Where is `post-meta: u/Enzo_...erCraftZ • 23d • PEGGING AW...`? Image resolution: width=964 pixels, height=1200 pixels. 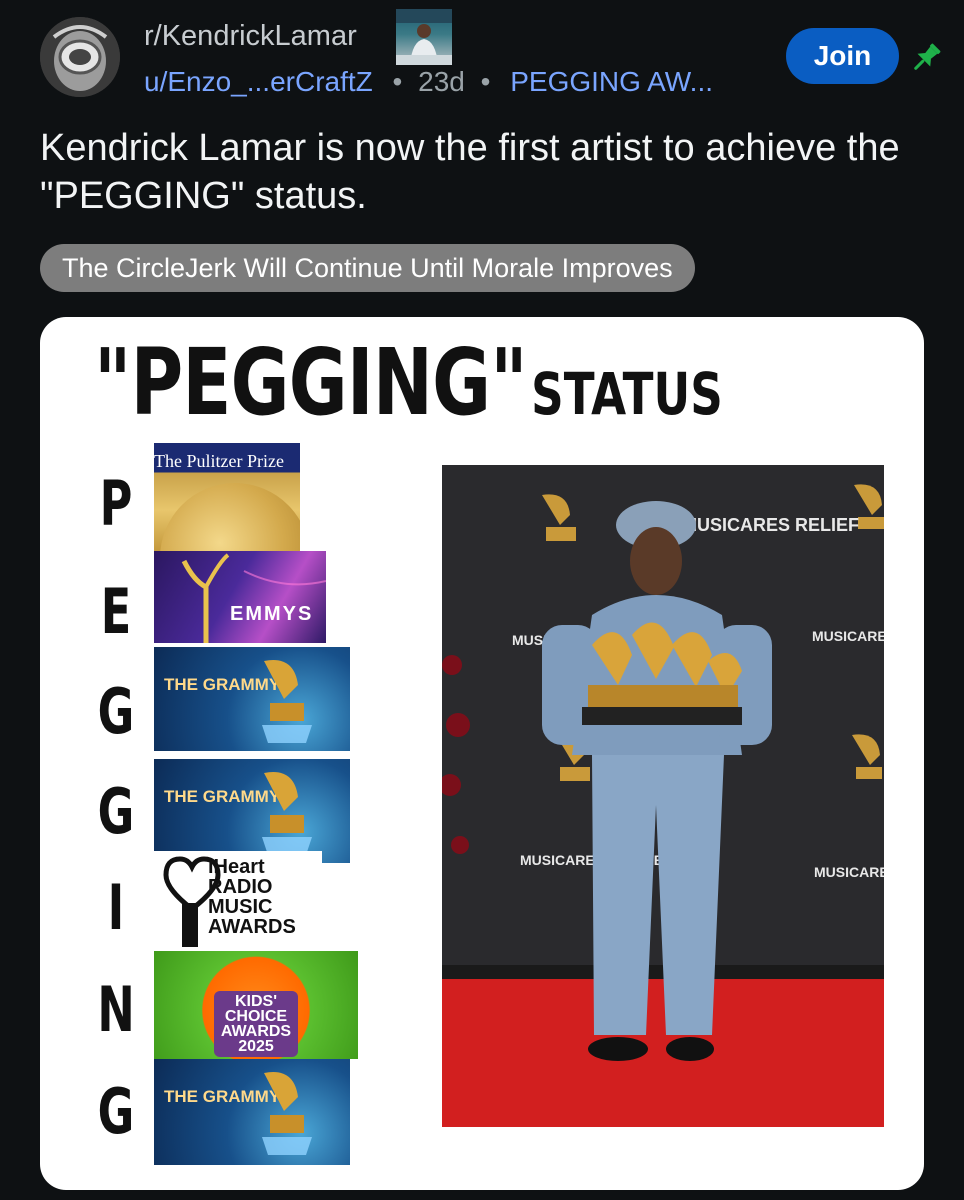
post-meta: u/Enzo_...erCraftZ • 23d • PEGGING AW... is located at coordinates (428, 82).